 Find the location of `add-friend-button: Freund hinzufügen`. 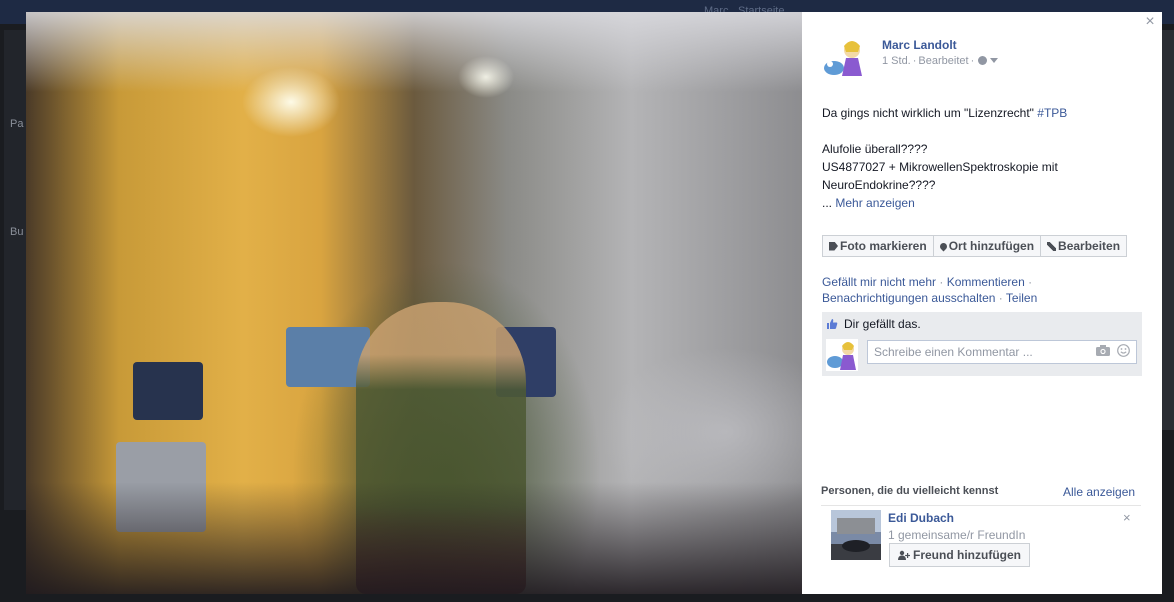

add-friend-button: Freund hinzufügen is located at coordinates (959, 555).